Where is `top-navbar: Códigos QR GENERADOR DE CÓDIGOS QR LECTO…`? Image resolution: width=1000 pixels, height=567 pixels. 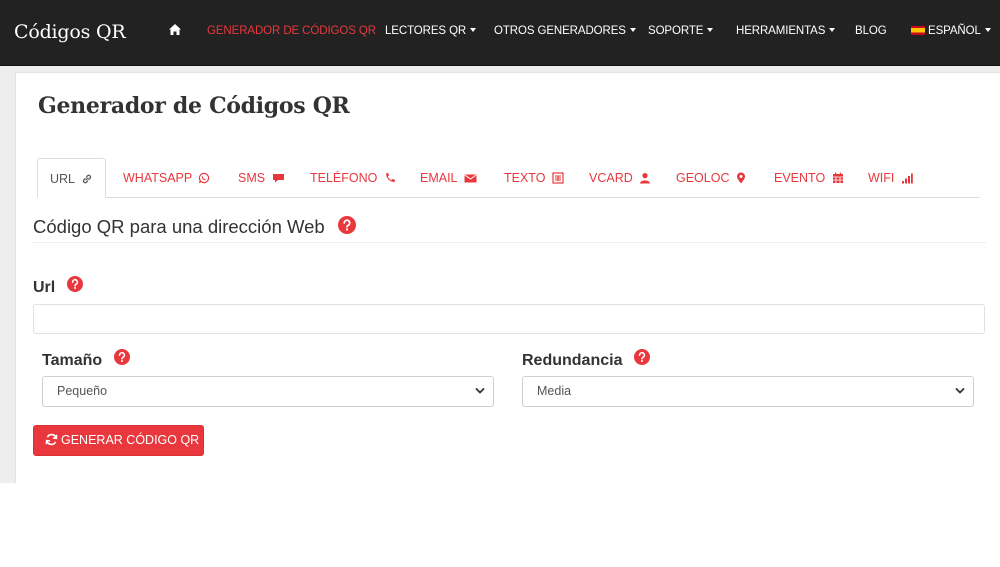 top-navbar: Códigos QR GENERADOR DE CÓDIGOS QR LECTO… is located at coordinates (500, 33).